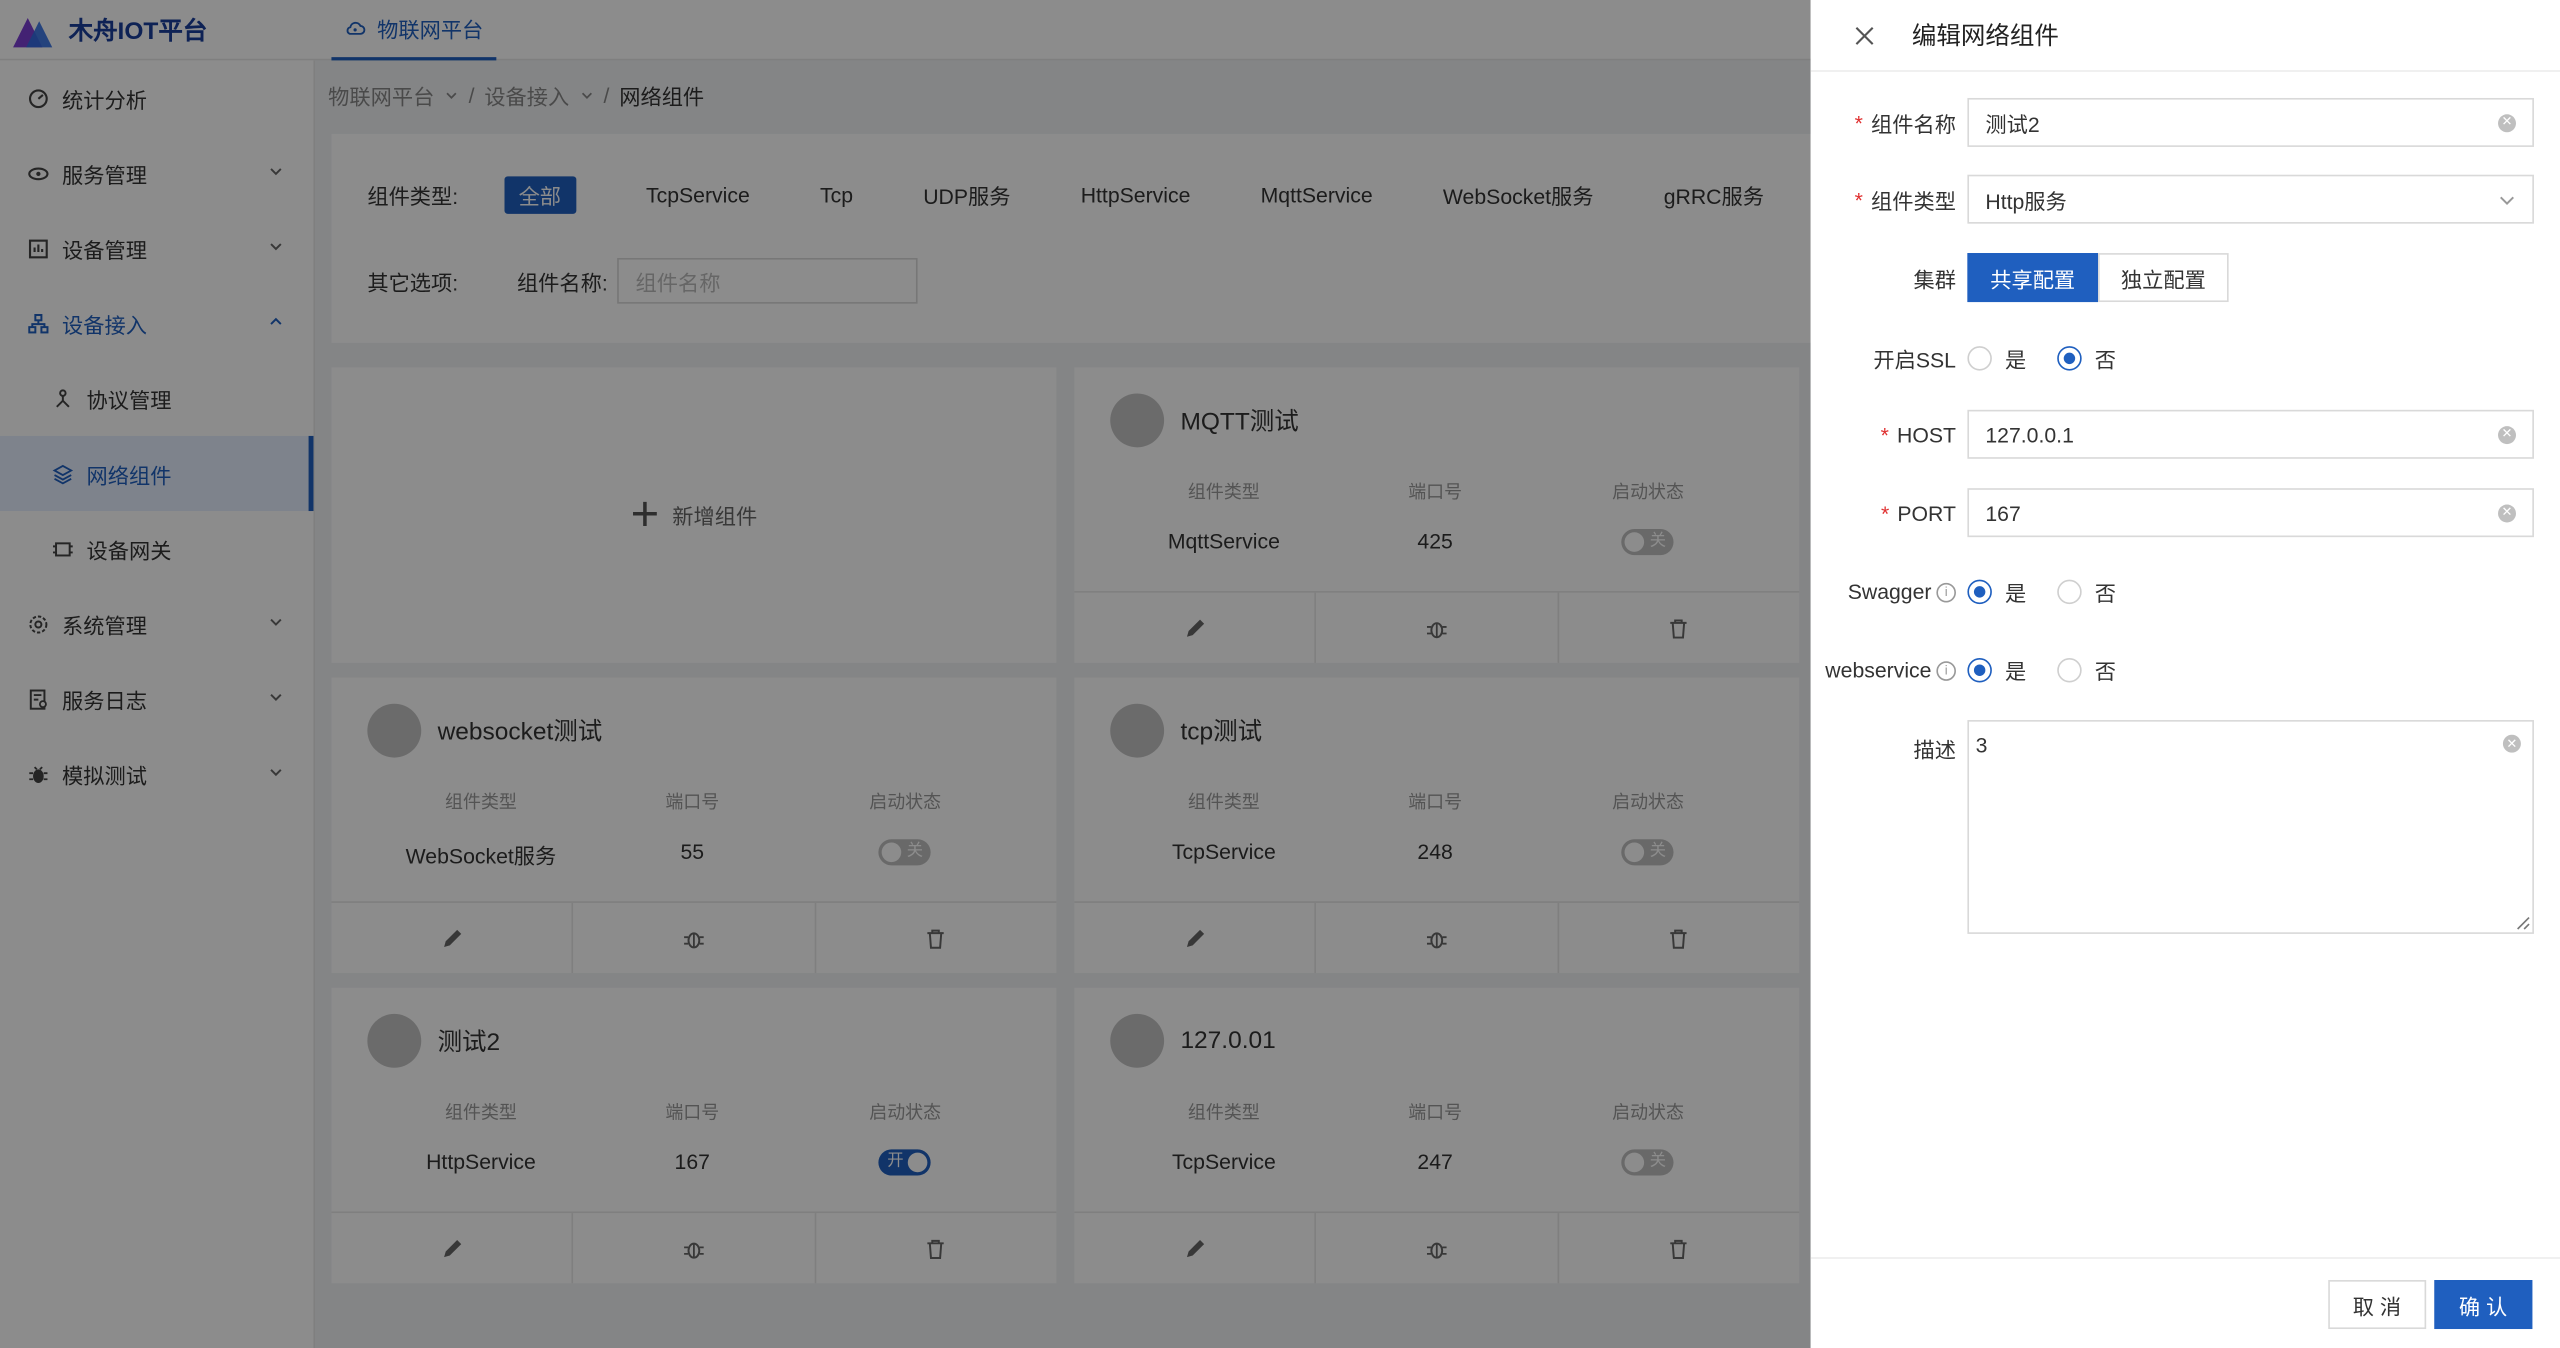 The width and height of the screenshot is (2560, 1348). What do you see at coordinates (1934, 279) in the screenshot?
I see `cluster-field-label: 集群` at bounding box center [1934, 279].